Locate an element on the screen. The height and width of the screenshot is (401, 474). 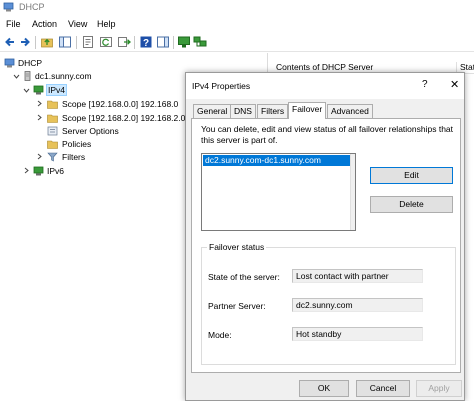
list-scrollbar is located at coordinates (352, 192).